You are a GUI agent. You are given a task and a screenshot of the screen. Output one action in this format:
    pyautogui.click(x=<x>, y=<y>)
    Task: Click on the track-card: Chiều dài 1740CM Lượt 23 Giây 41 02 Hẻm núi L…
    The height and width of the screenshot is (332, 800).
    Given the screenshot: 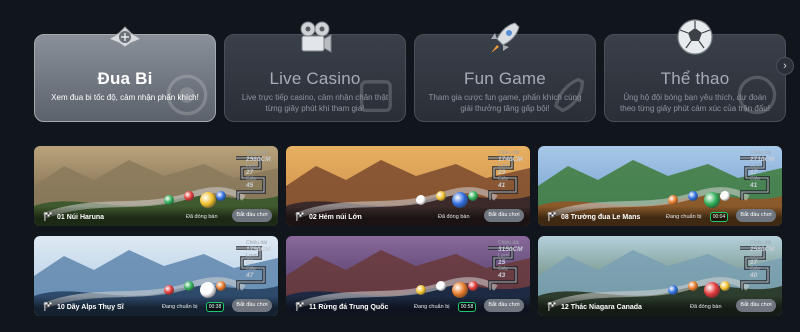 What is the action you would take?
    pyautogui.click(x=408, y=186)
    